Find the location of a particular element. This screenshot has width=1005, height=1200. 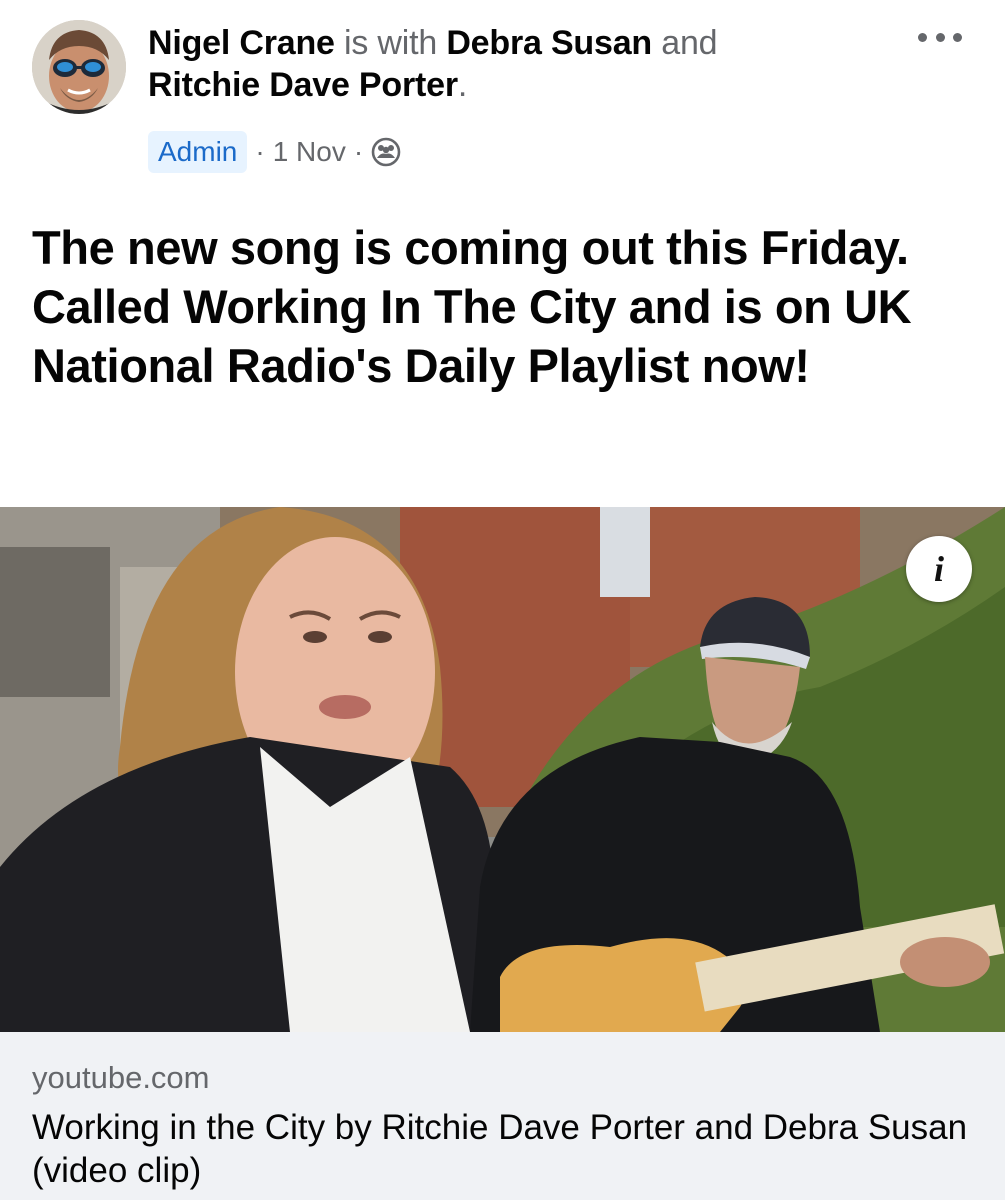

header-line-1: Nigel Crane is with Debra Susan and is located at coordinates (508, 43).